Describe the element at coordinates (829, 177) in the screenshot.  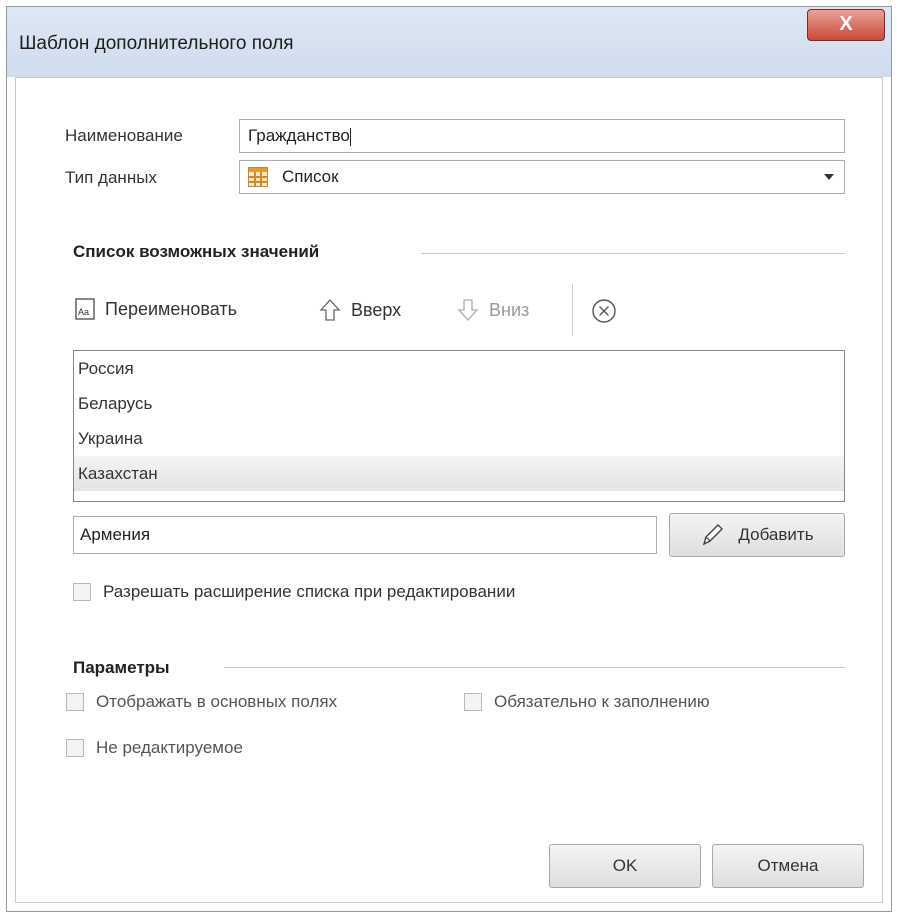
I see `chevron-down-icon` at that location.